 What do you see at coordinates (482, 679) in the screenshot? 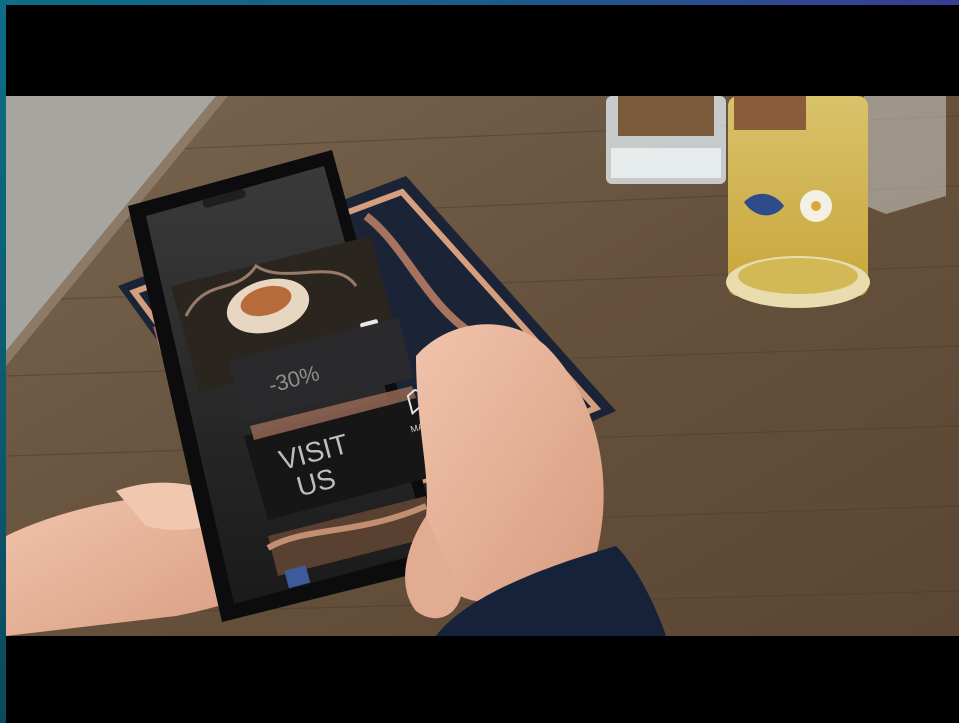
I see `letterbox-bottom-bar` at bounding box center [482, 679].